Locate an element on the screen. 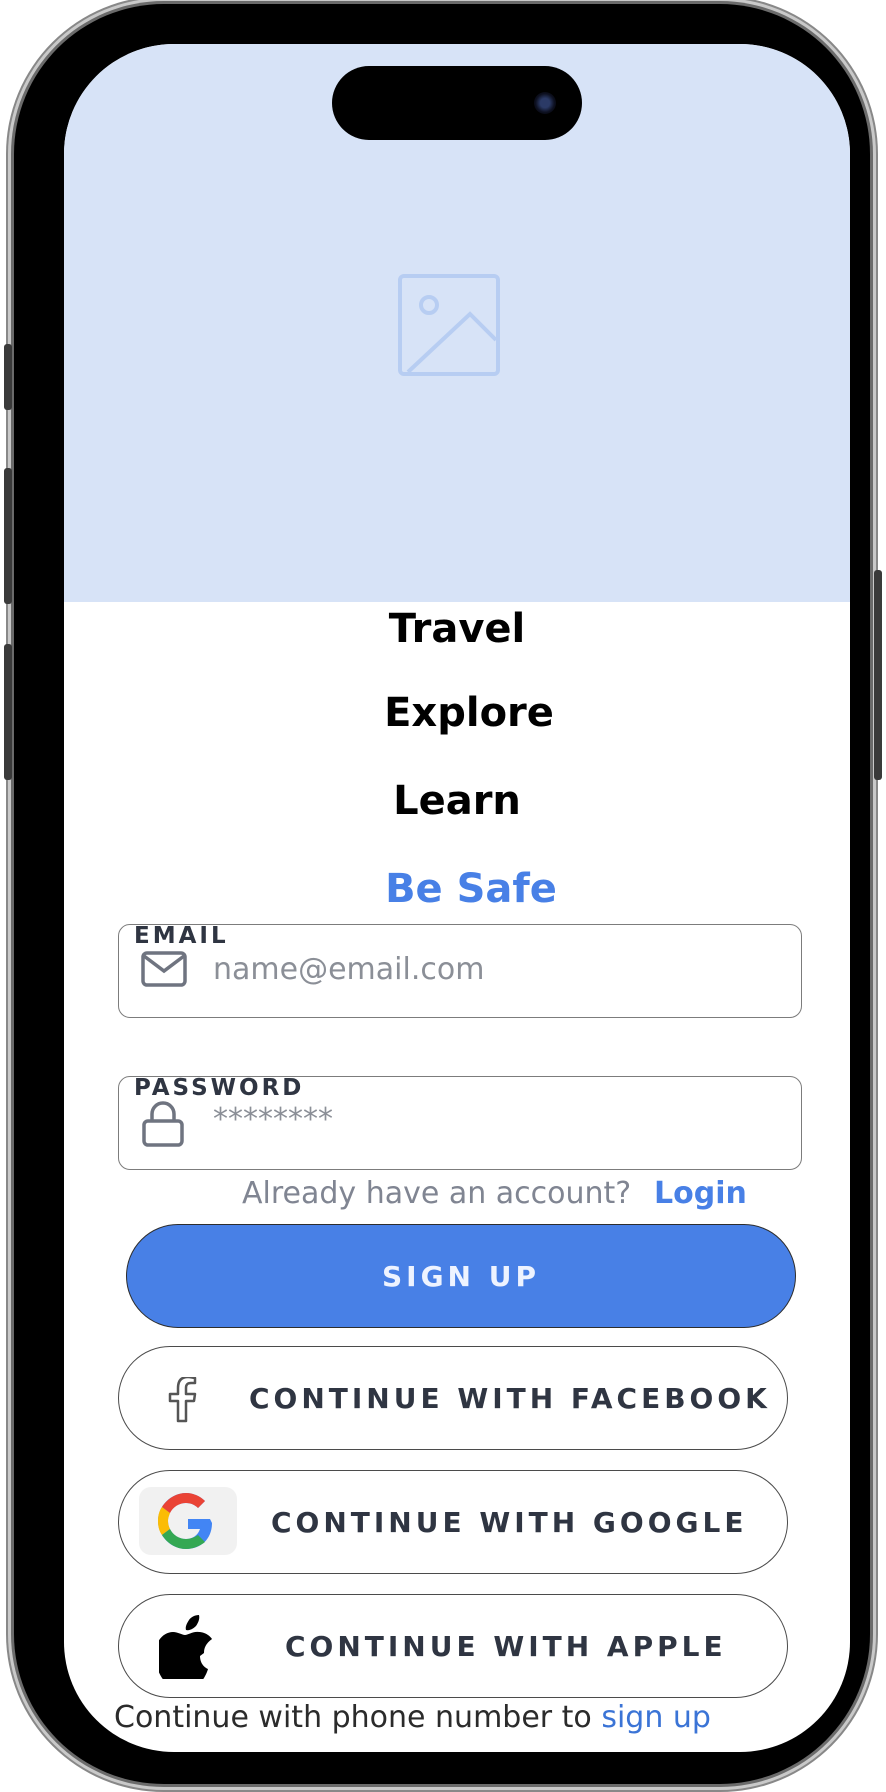 The width and height of the screenshot is (886, 1792). footer-text: Continue with phone number to is located at coordinates (353, 1717).